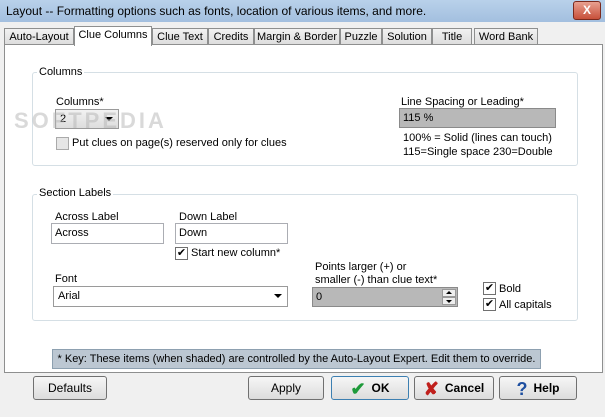 This screenshot has width=605, height=417. Describe the element at coordinates (587, 10) in the screenshot. I see `close-button: X` at that location.